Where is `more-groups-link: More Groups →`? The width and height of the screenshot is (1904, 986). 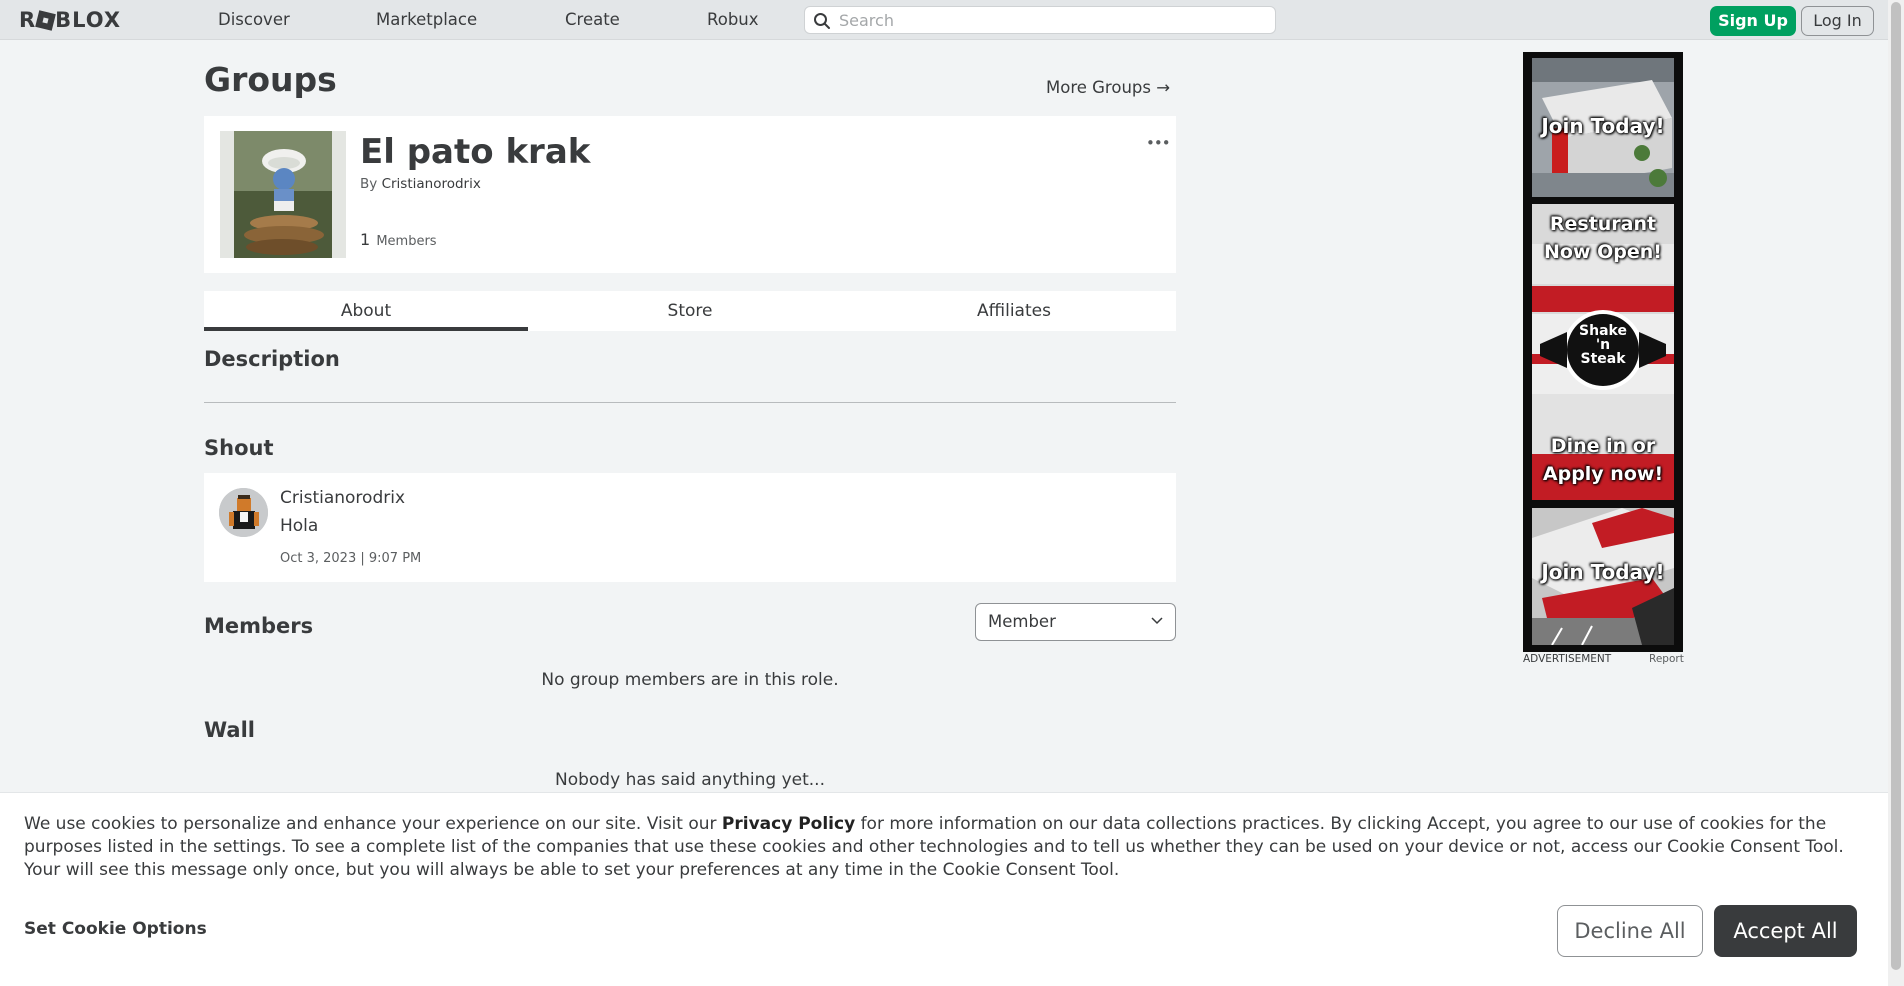
more-groups-link: More Groups → is located at coordinates (1108, 87).